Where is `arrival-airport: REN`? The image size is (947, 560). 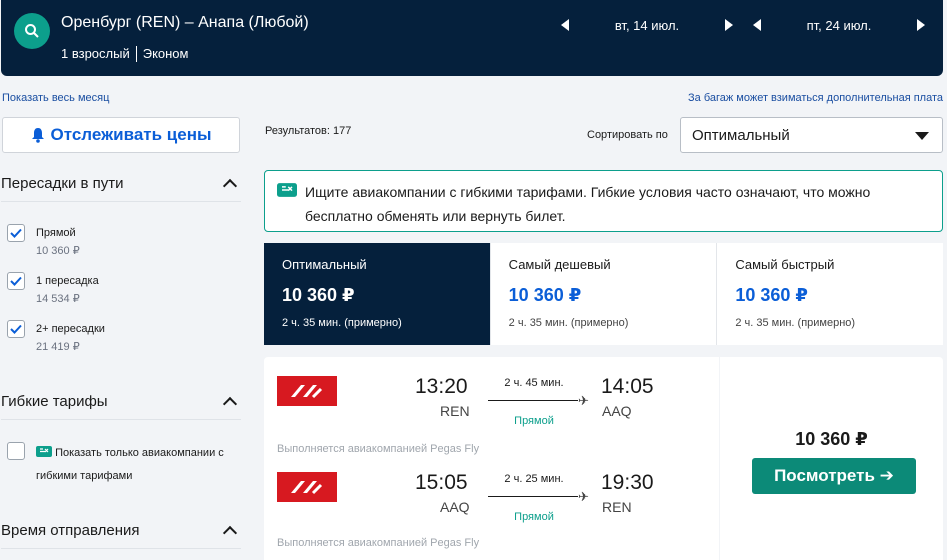 arrival-airport: REN is located at coordinates (617, 507).